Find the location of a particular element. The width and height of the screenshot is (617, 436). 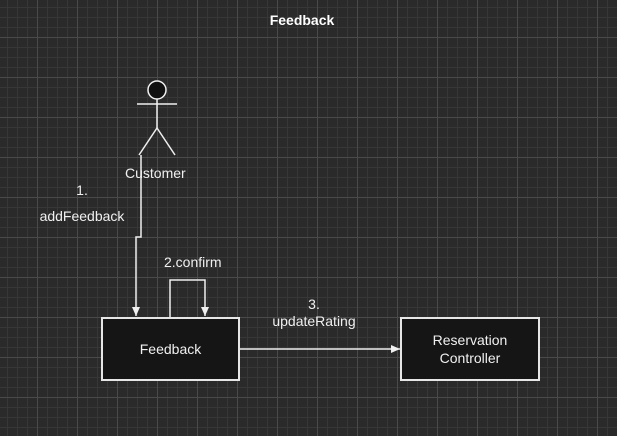

message-1-number: 1. is located at coordinates (82, 190).